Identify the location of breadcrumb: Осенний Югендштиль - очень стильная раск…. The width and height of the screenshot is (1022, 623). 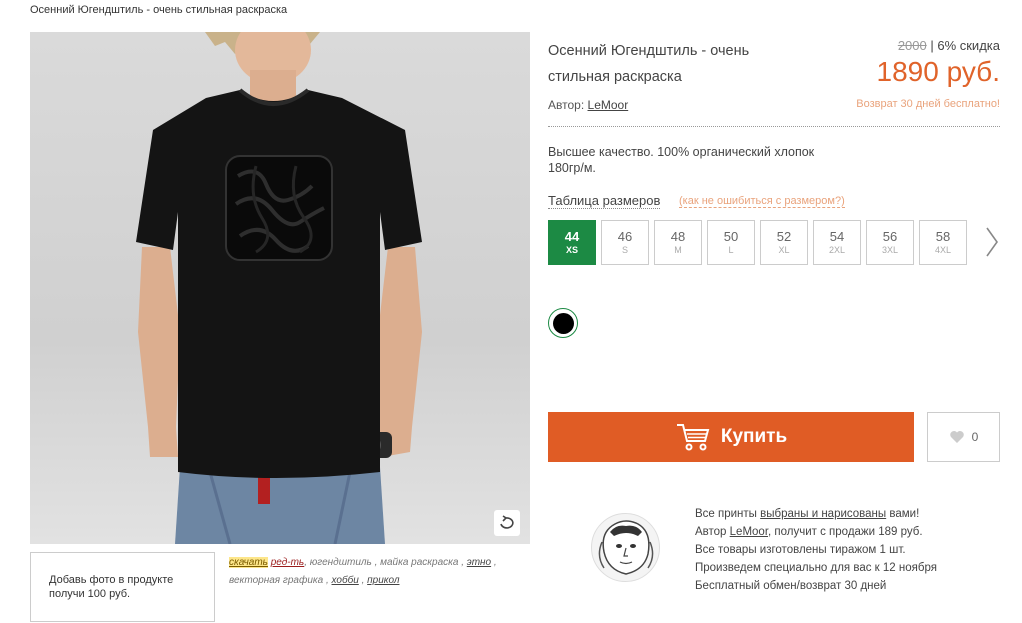
(158, 10).